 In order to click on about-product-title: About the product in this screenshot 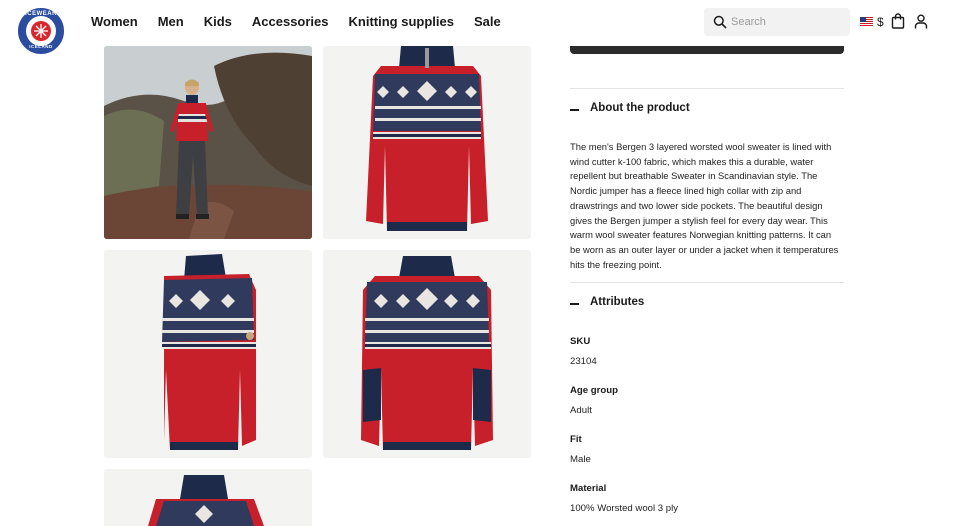, I will do `click(640, 108)`.